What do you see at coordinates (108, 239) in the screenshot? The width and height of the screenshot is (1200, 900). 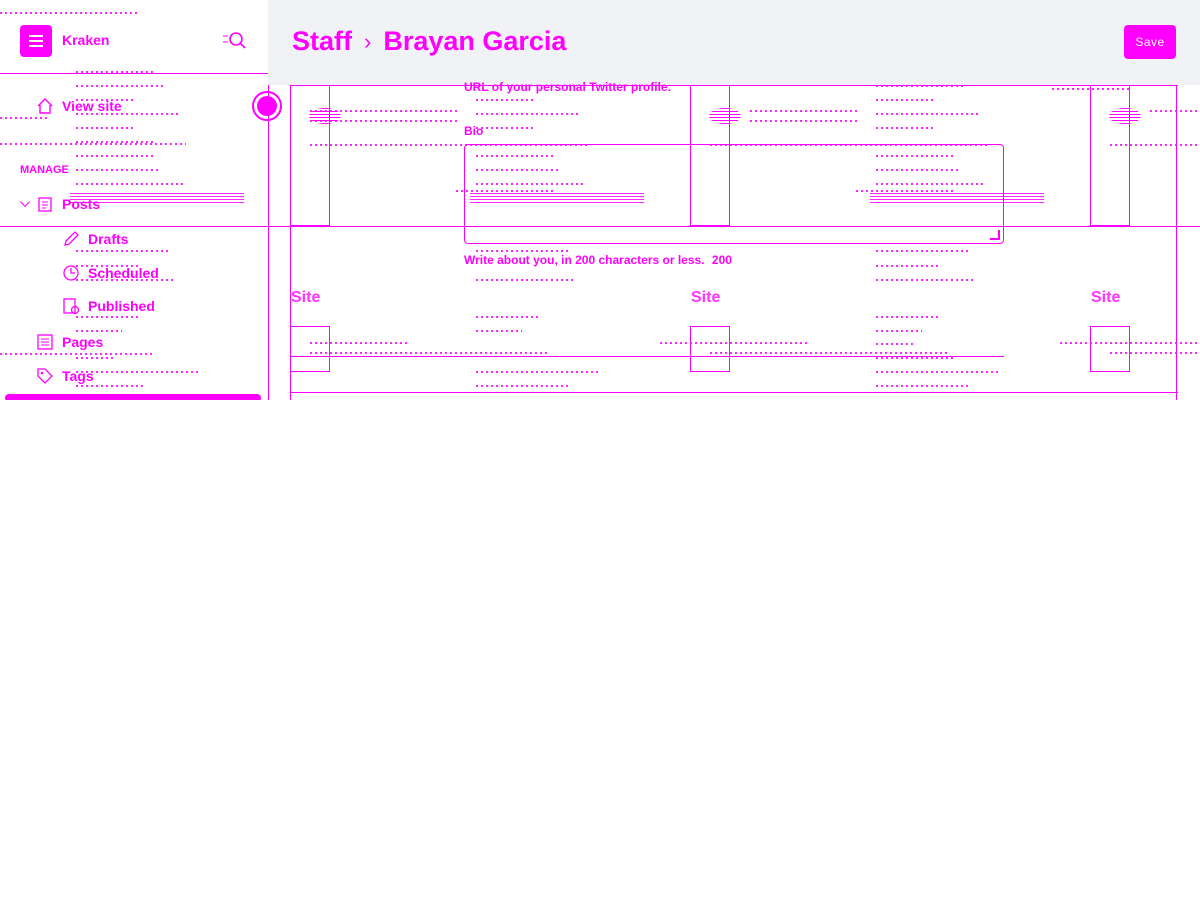 I see `sidebar-item-label: Drafts` at bounding box center [108, 239].